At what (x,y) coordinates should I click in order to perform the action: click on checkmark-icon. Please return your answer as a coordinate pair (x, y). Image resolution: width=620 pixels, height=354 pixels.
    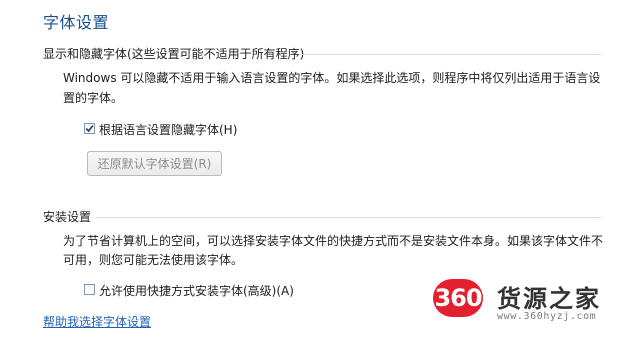
    Looking at the image, I should click on (89, 129).